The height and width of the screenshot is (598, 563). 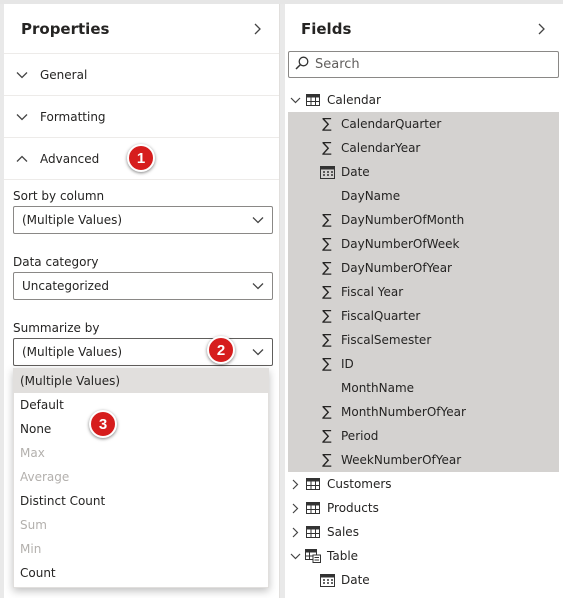 I want to click on section-label: General, so click(x=64, y=74).